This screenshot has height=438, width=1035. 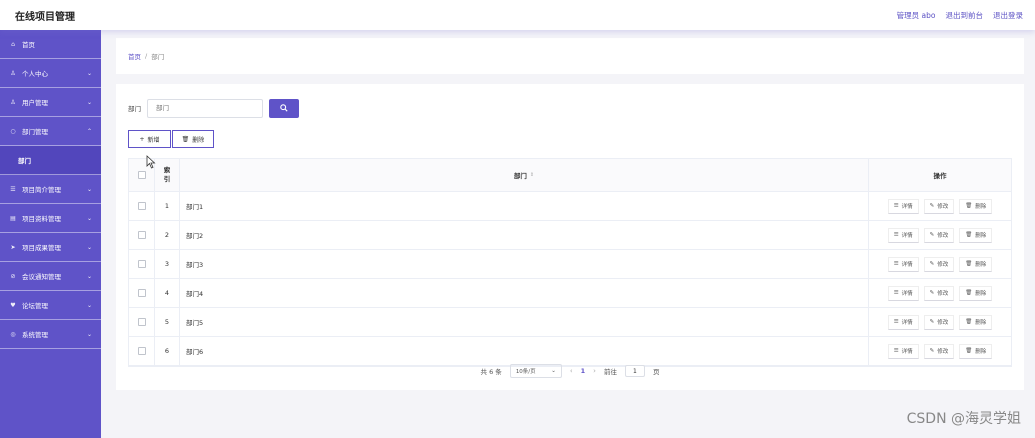 I want to click on breadcrumb-home: 首页, so click(x=134, y=56).